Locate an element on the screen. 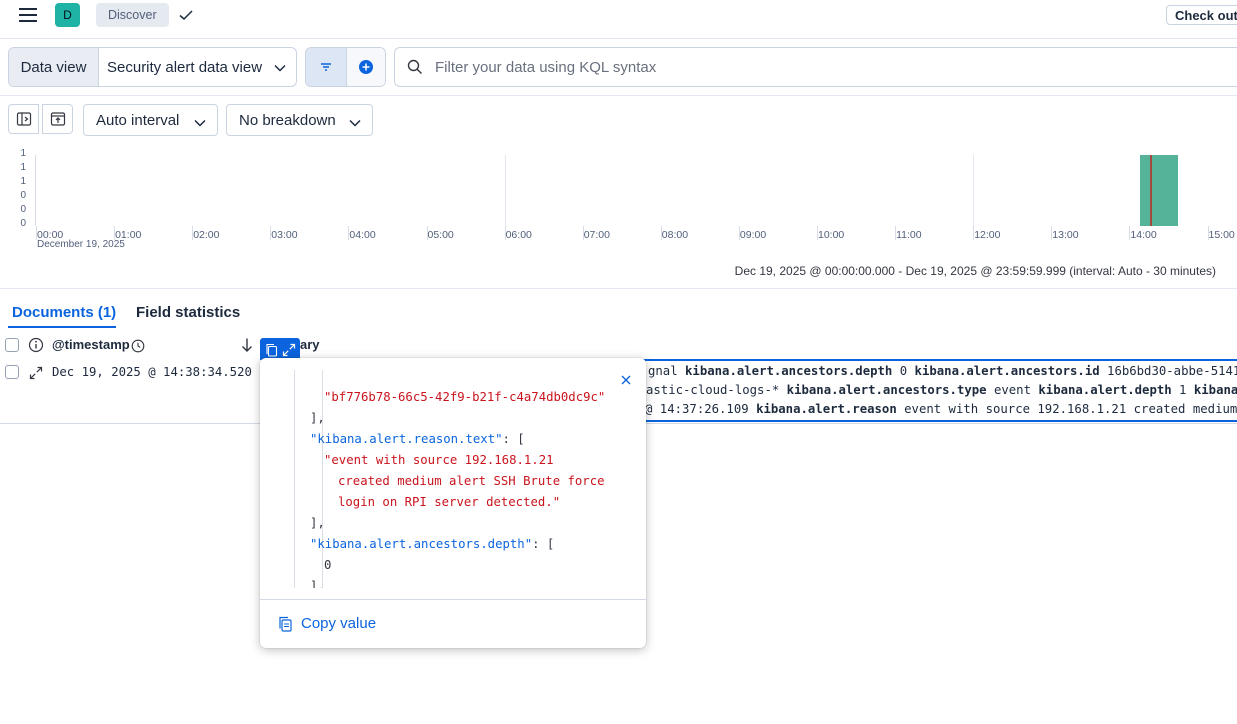 The image size is (1237, 724). histogram-bar is located at coordinates (1159, 190).